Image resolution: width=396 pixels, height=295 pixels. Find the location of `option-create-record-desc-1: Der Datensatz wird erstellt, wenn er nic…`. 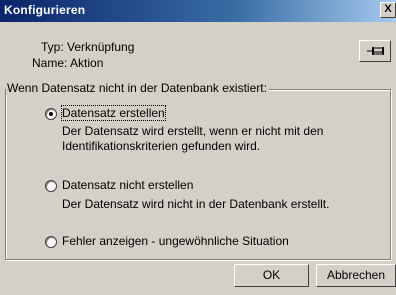

option-create-record-desc-1: Der Datensatz wird erstellt, wenn er nic… is located at coordinates (193, 131).